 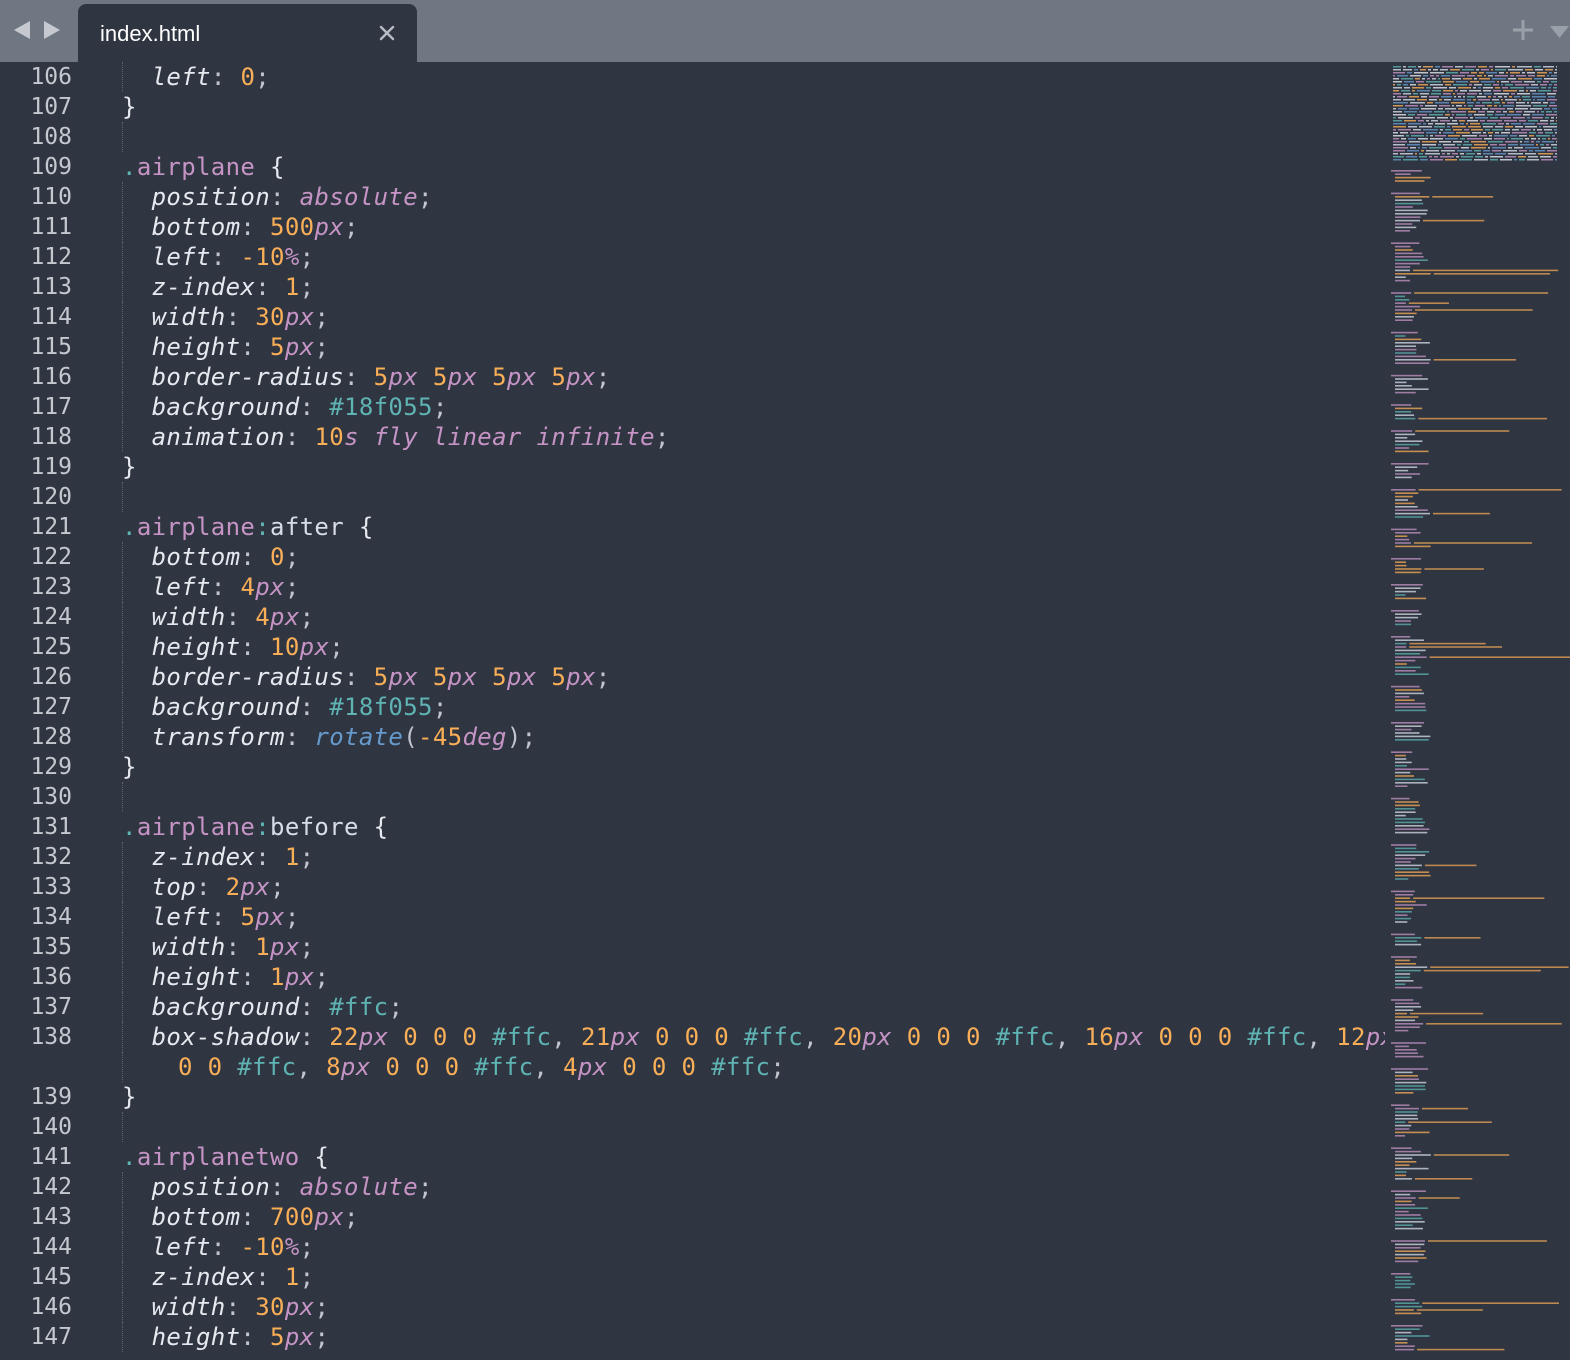 I want to click on code-line: 113 z-index: 1;, so click(x=692, y=287).